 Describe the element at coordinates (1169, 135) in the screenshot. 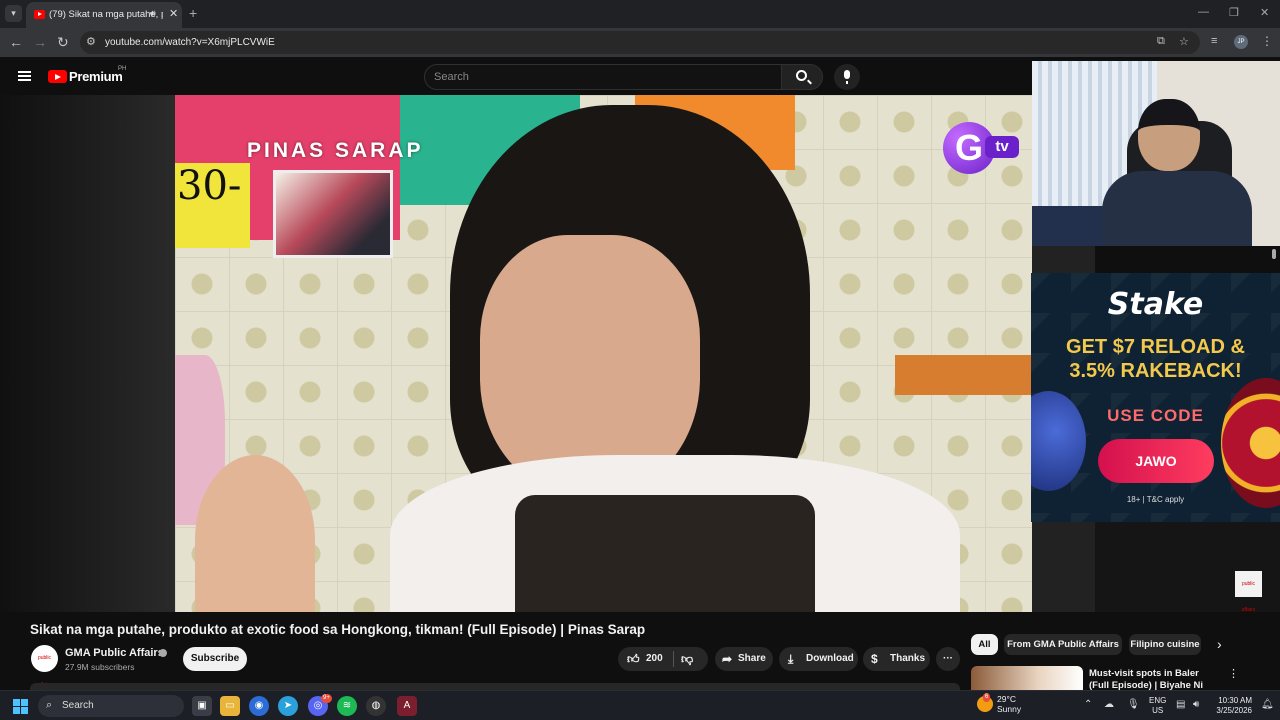

I see `streamer-head` at that location.